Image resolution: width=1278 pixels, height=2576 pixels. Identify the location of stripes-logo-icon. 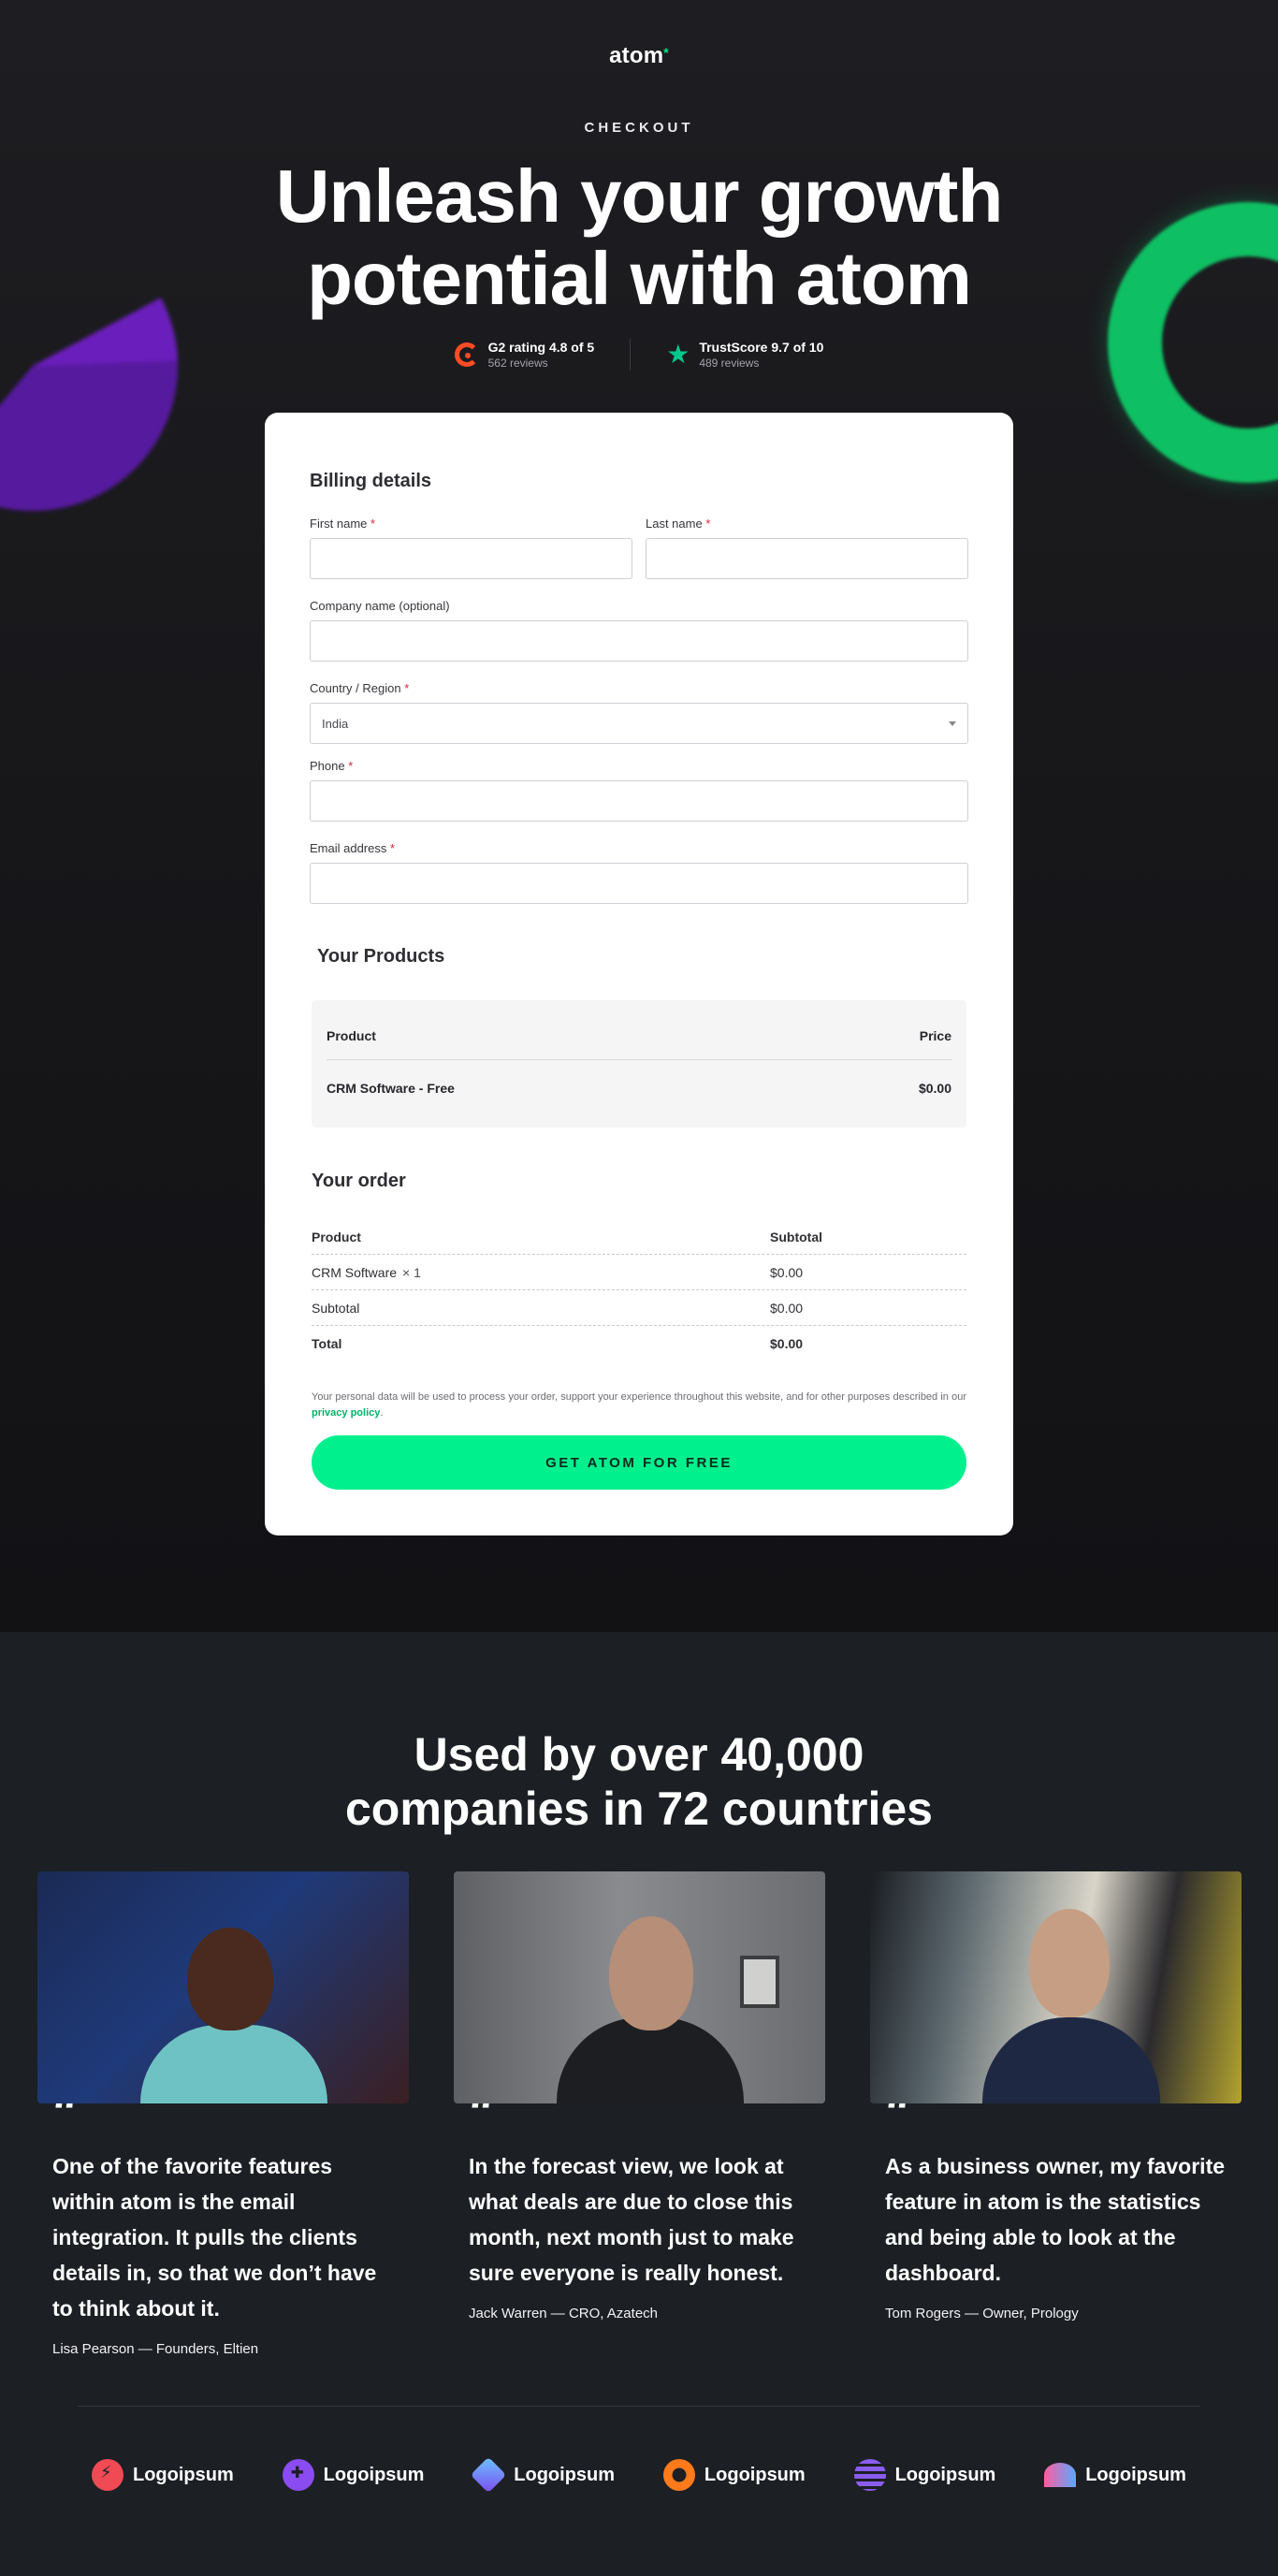
(870, 2475).